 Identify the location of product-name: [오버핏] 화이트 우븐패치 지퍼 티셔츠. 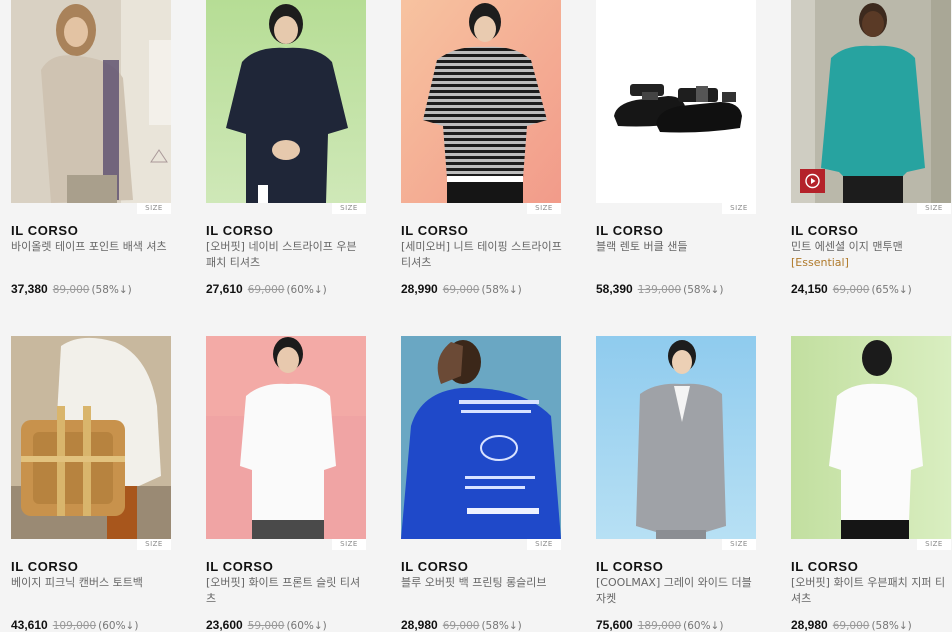
(871, 591).